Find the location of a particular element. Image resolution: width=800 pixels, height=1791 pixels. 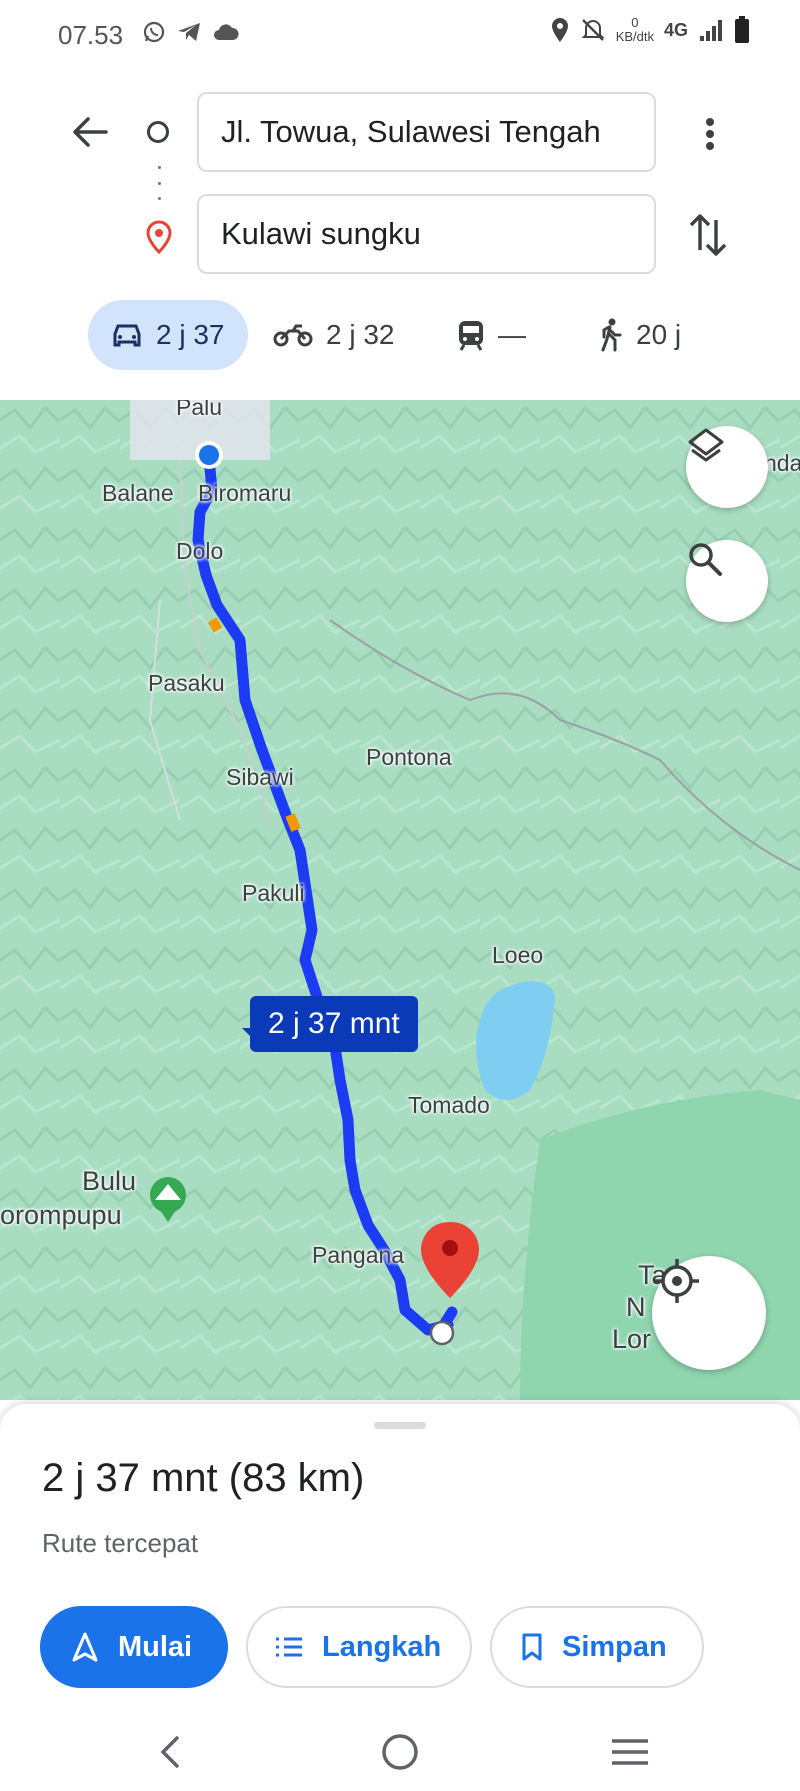

map-label-orompupu: orompupu is located at coordinates (61, 1215).